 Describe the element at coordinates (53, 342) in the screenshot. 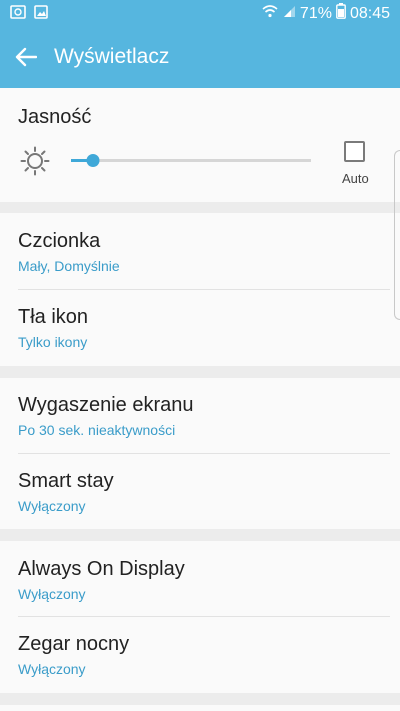

I see `setting-subtitle: Tylko ikony` at that location.